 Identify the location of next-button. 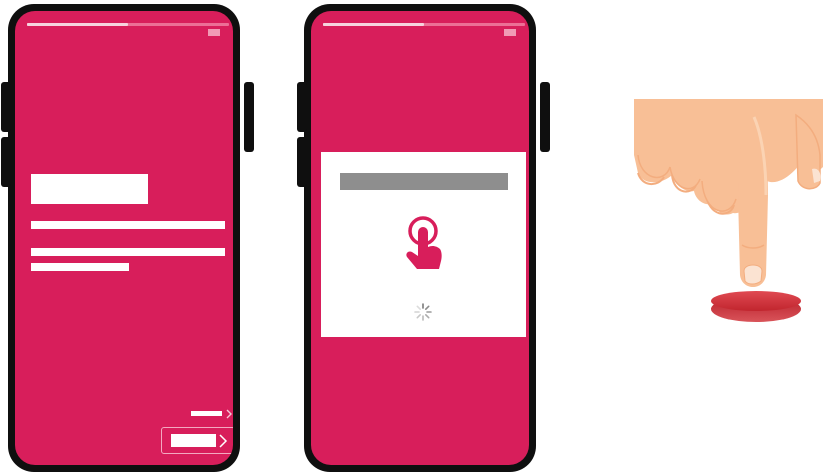
(197, 440).